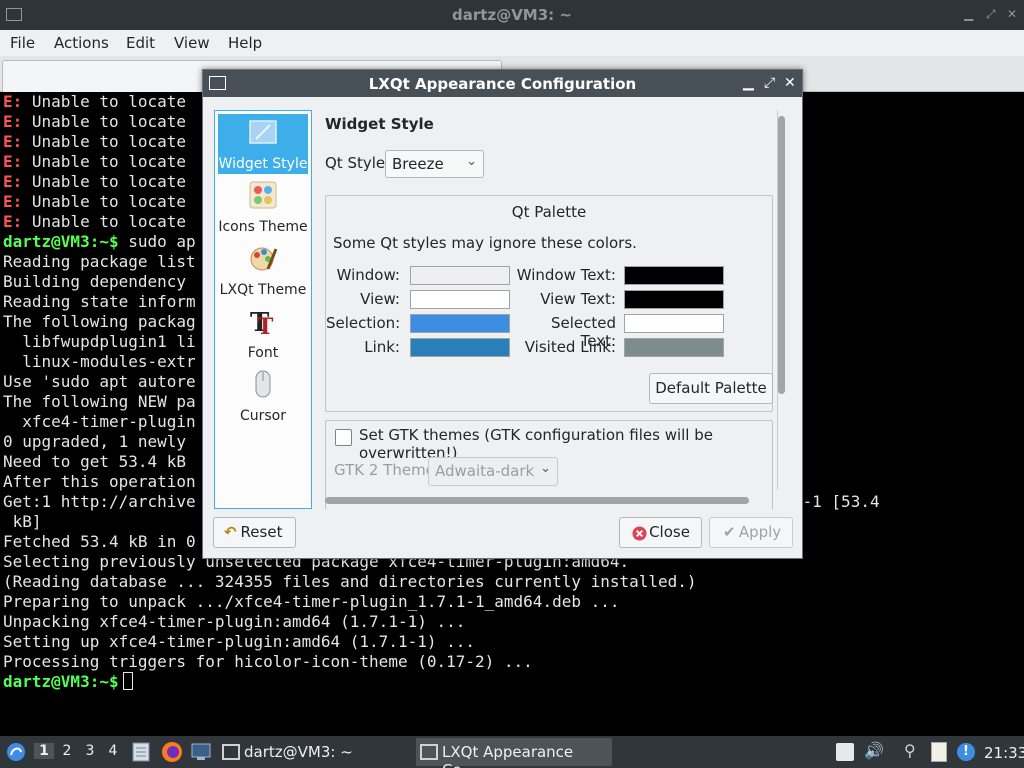  Describe the element at coordinates (230, 532) in the screenshot. I see `undo-icon: ↶` at that location.